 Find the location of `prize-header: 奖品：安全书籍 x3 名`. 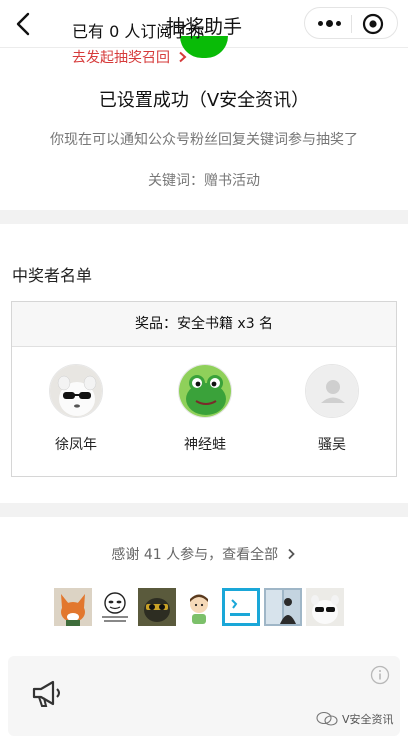

prize-header: 奖品：安全书籍 x3 名 is located at coordinates (204, 324).